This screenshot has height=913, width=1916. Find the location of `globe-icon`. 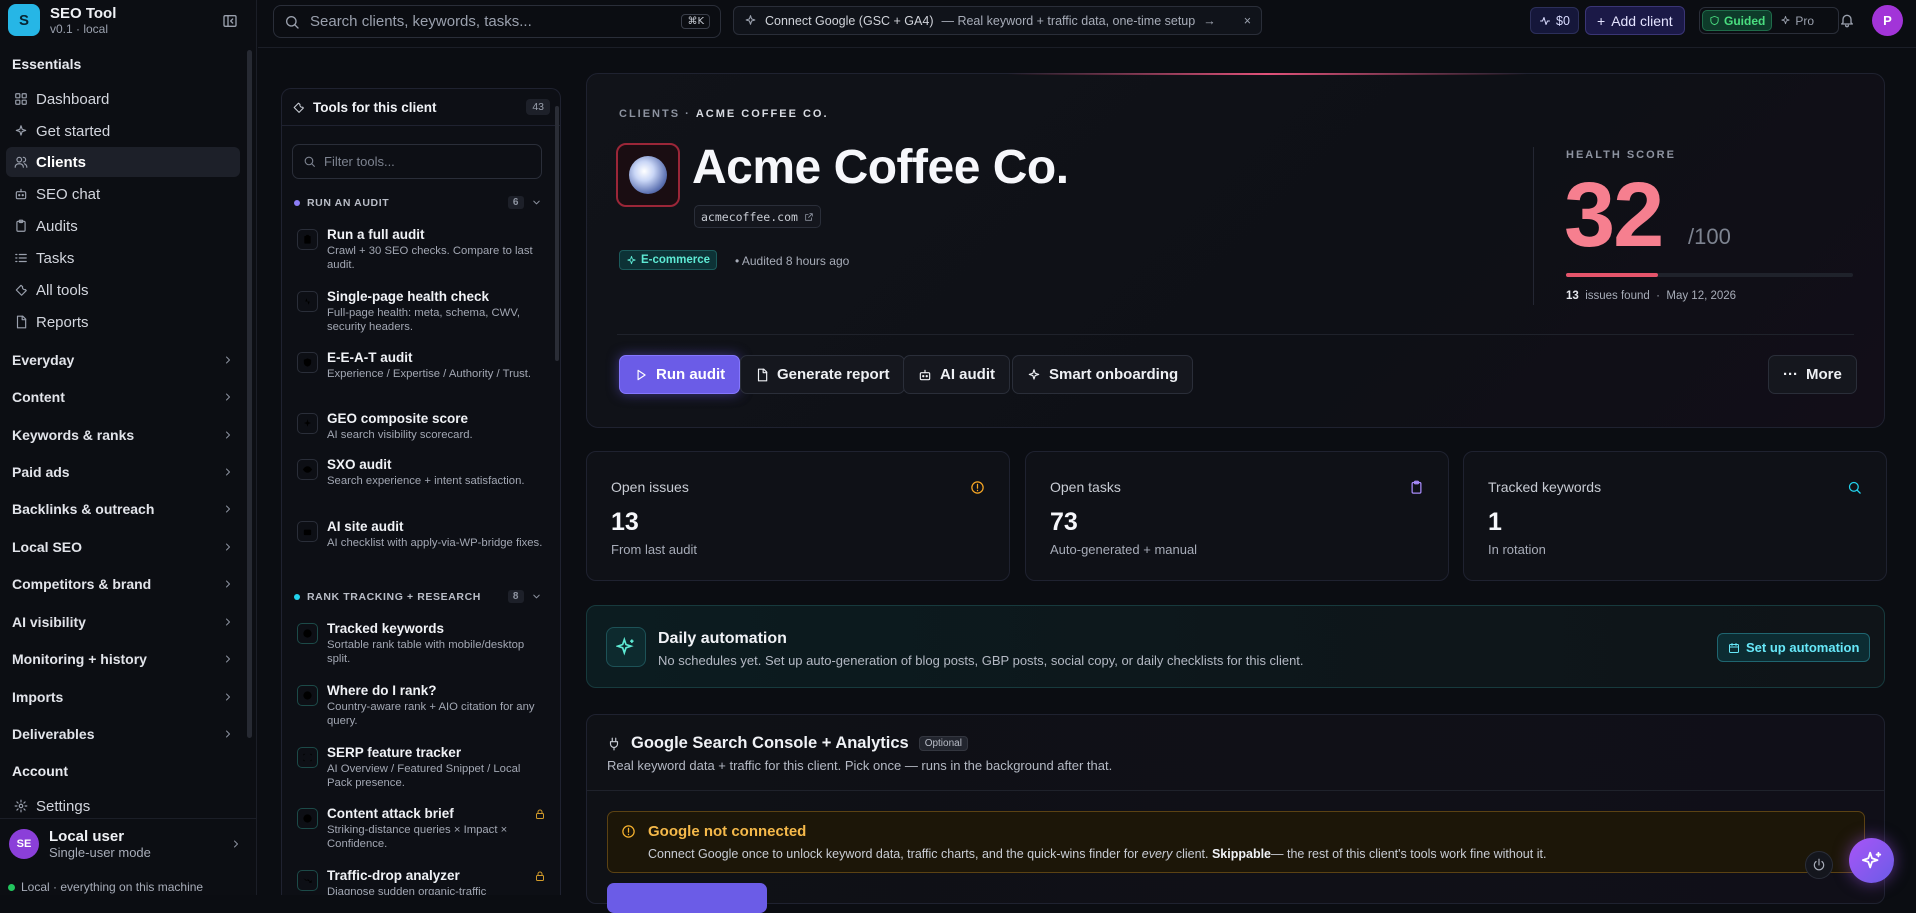

globe-icon is located at coordinates (648, 175).